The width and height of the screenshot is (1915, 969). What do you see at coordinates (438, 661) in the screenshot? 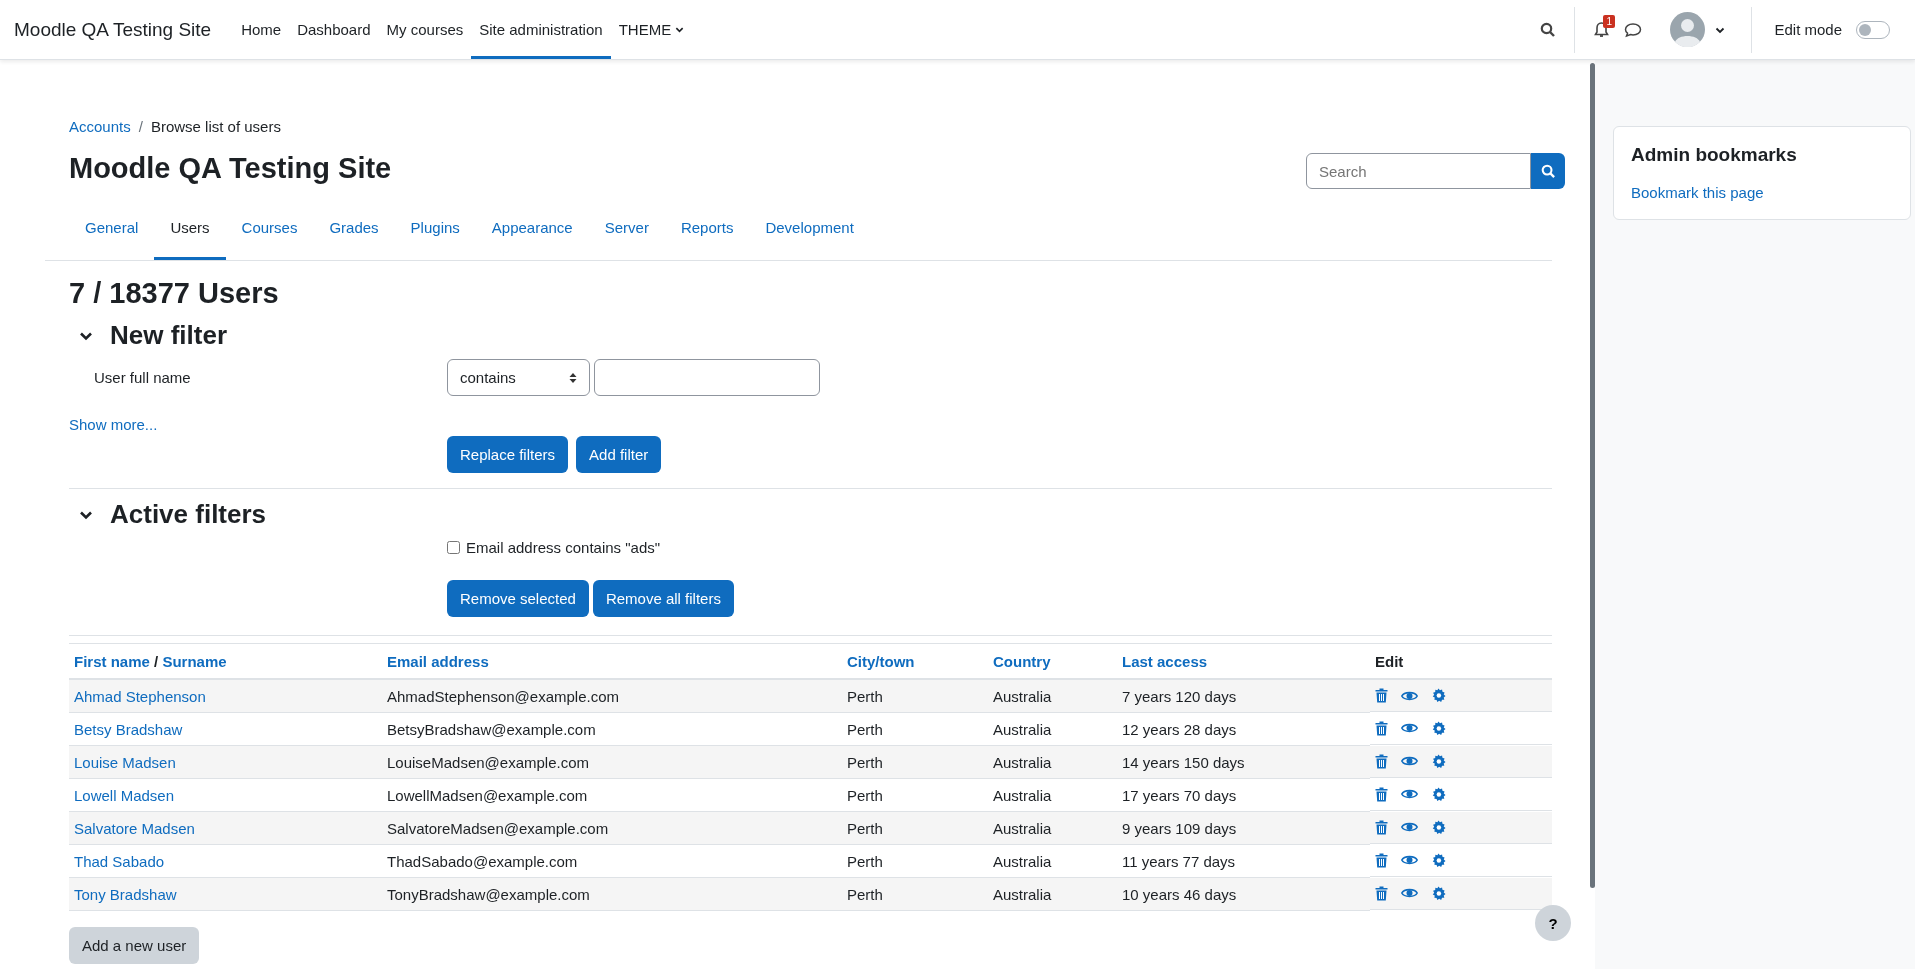
I see `sort-link: Email address` at bounding box center [438, 661].